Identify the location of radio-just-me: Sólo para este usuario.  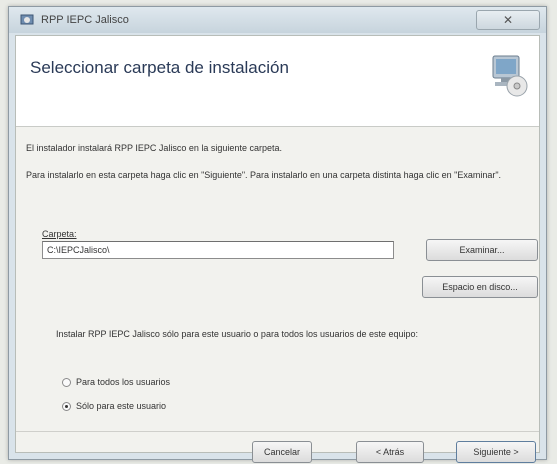
(114, 406).